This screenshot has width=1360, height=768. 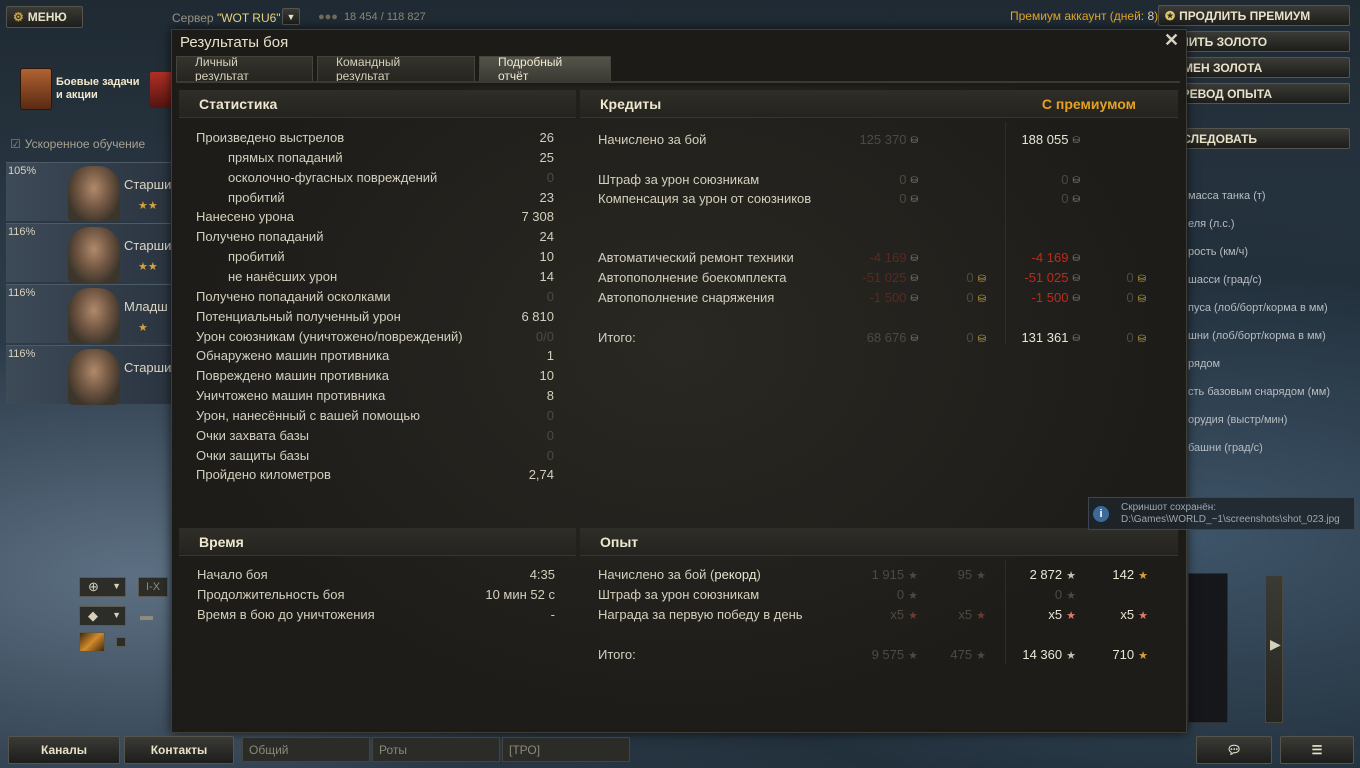 I want to click on crew-card: 105% Старши ★★, so click(x=90, y=192).